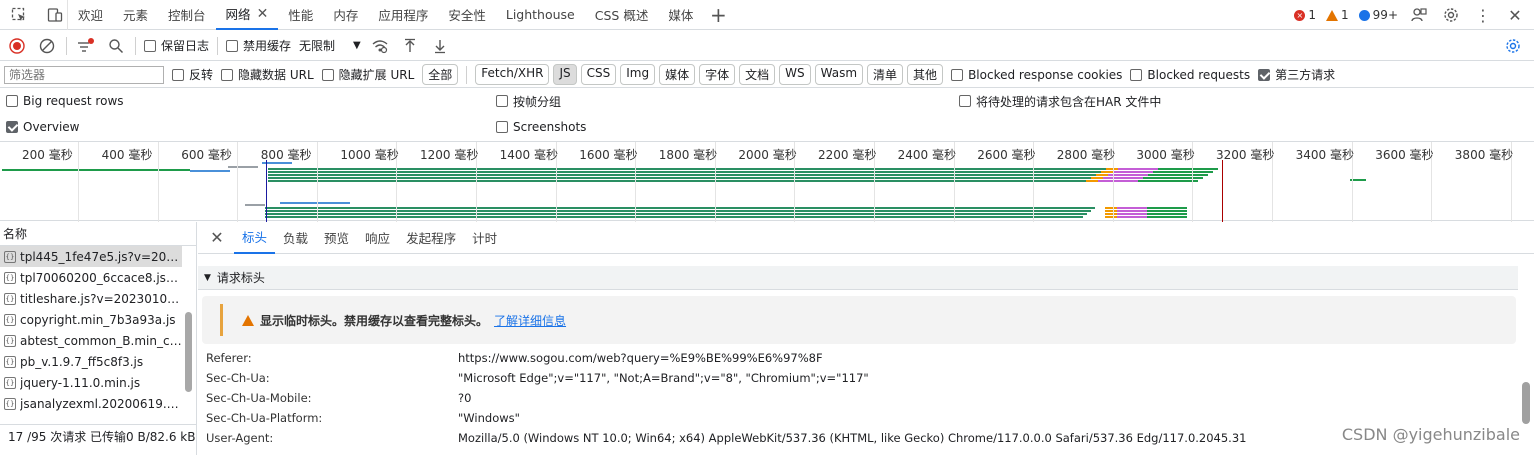 The image size is (1534, 455). Describe the element at coordinates (90, 15) in the screenshot. I see `panel-tab: 欢迎` at that location.